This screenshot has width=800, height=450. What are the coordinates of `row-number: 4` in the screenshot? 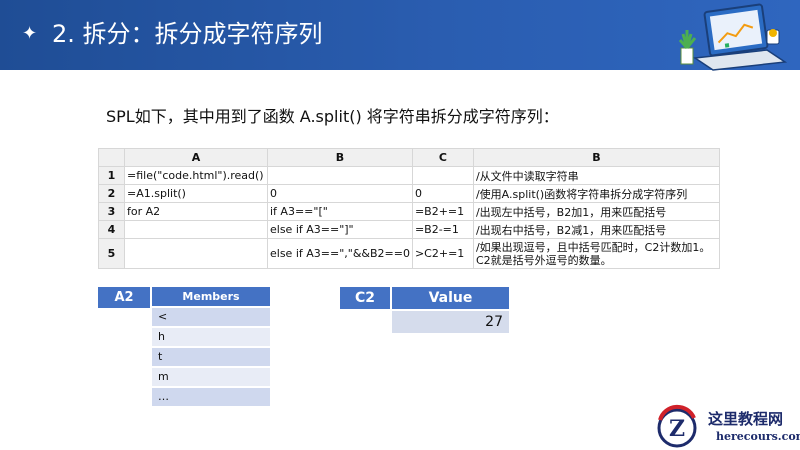 It's located at (111, 229).